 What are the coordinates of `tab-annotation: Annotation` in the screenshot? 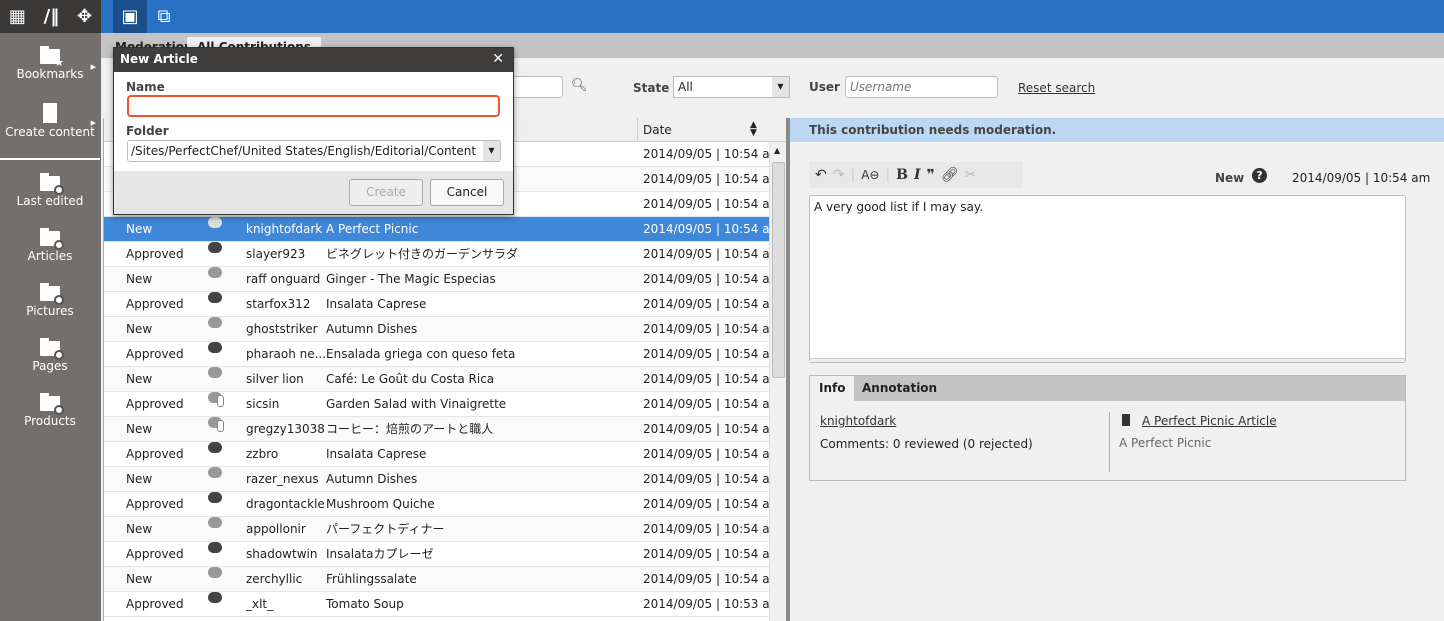 It's located at (899, 388).